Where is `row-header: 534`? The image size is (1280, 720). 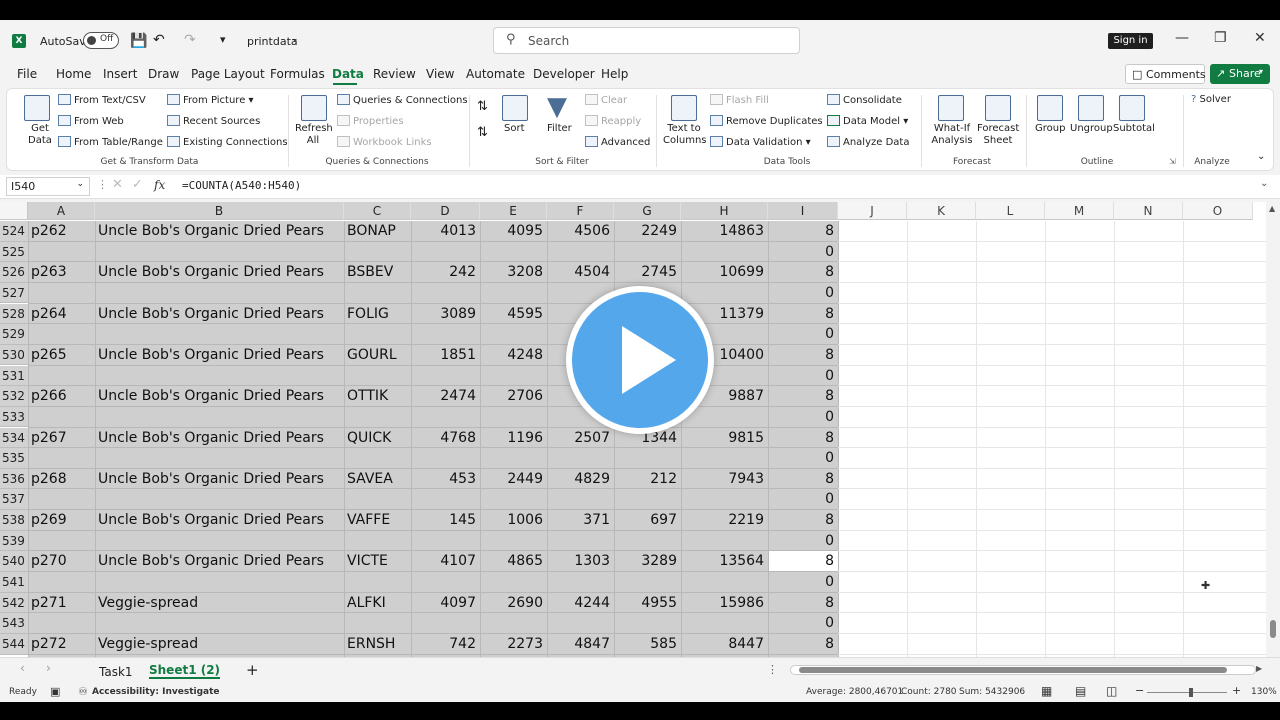
row-header: 534 is located at coordinates (14, 438).